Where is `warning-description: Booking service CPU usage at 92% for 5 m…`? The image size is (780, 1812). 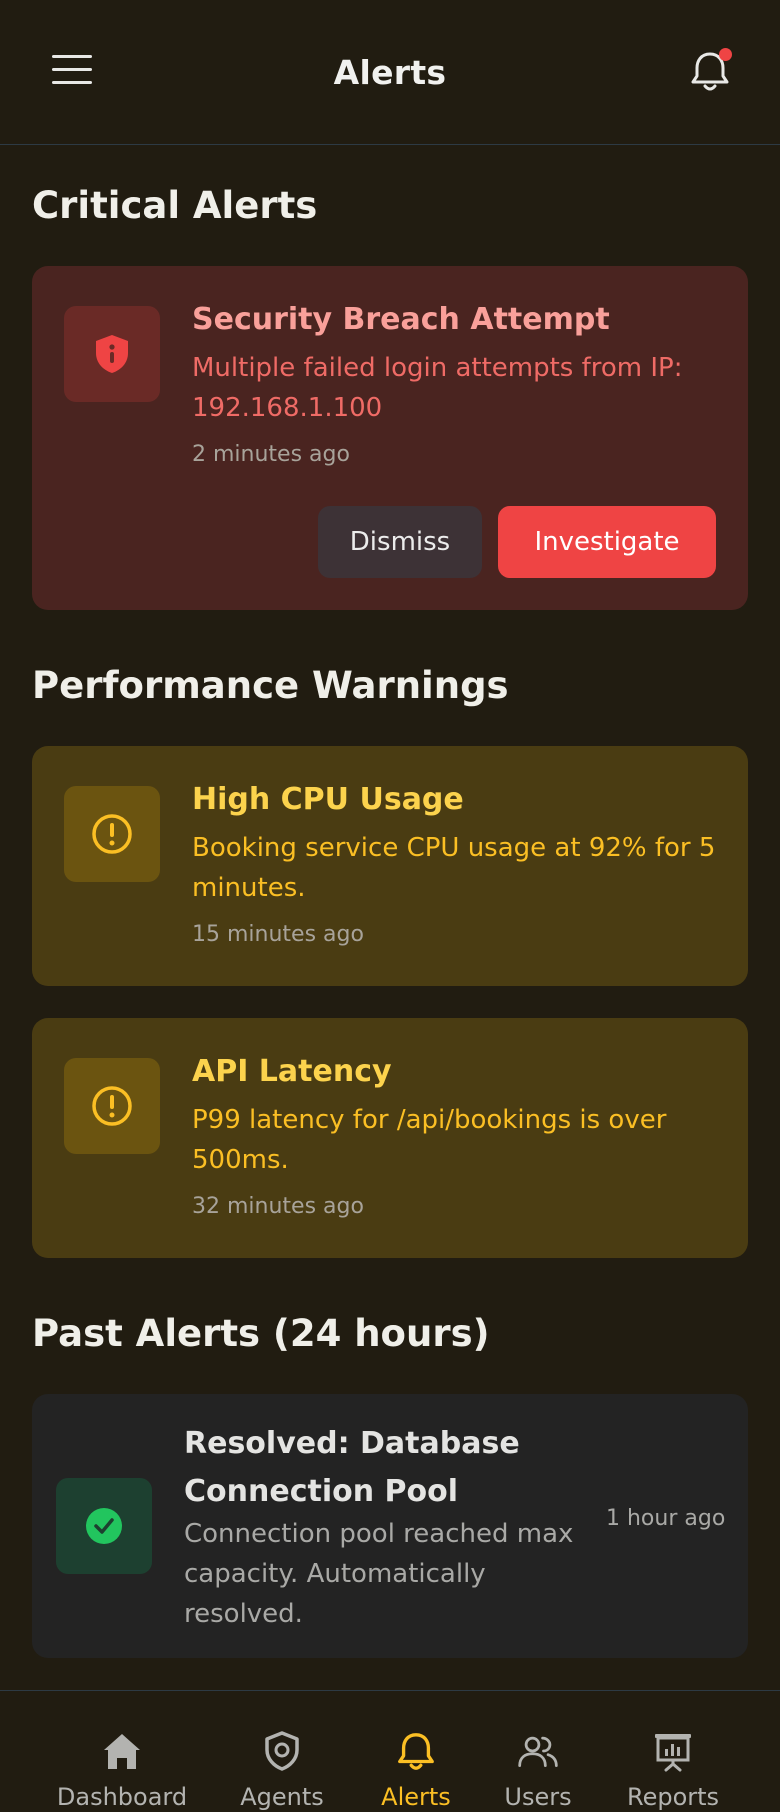
warning-description: Booking service CPU usage at 92% for 5 m… is located at coordinates (454, 868).